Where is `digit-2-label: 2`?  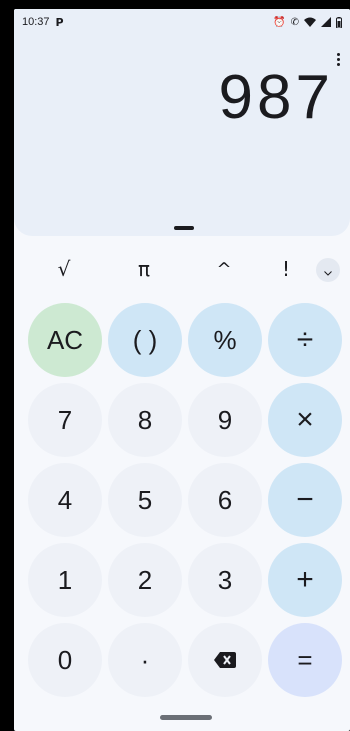 digit-2-label: 2 is located at coordinates (145, 579).